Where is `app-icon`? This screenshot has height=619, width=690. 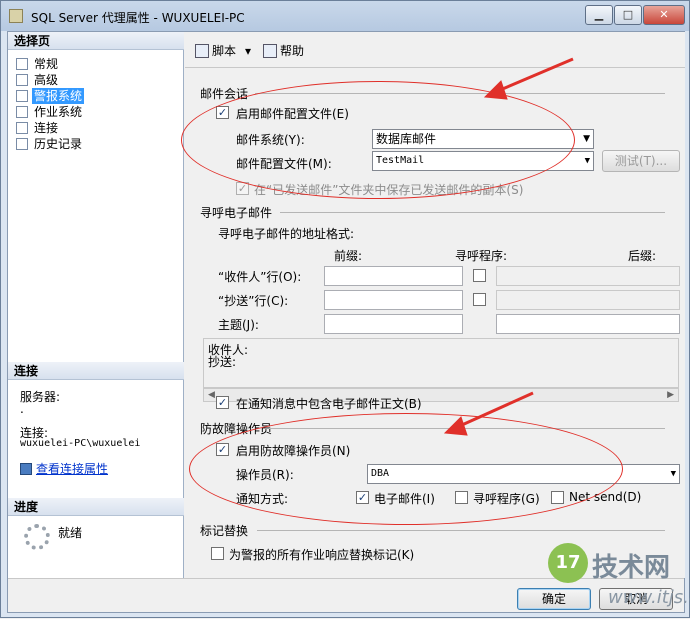 app-icon is located at coordinates (16, 16).